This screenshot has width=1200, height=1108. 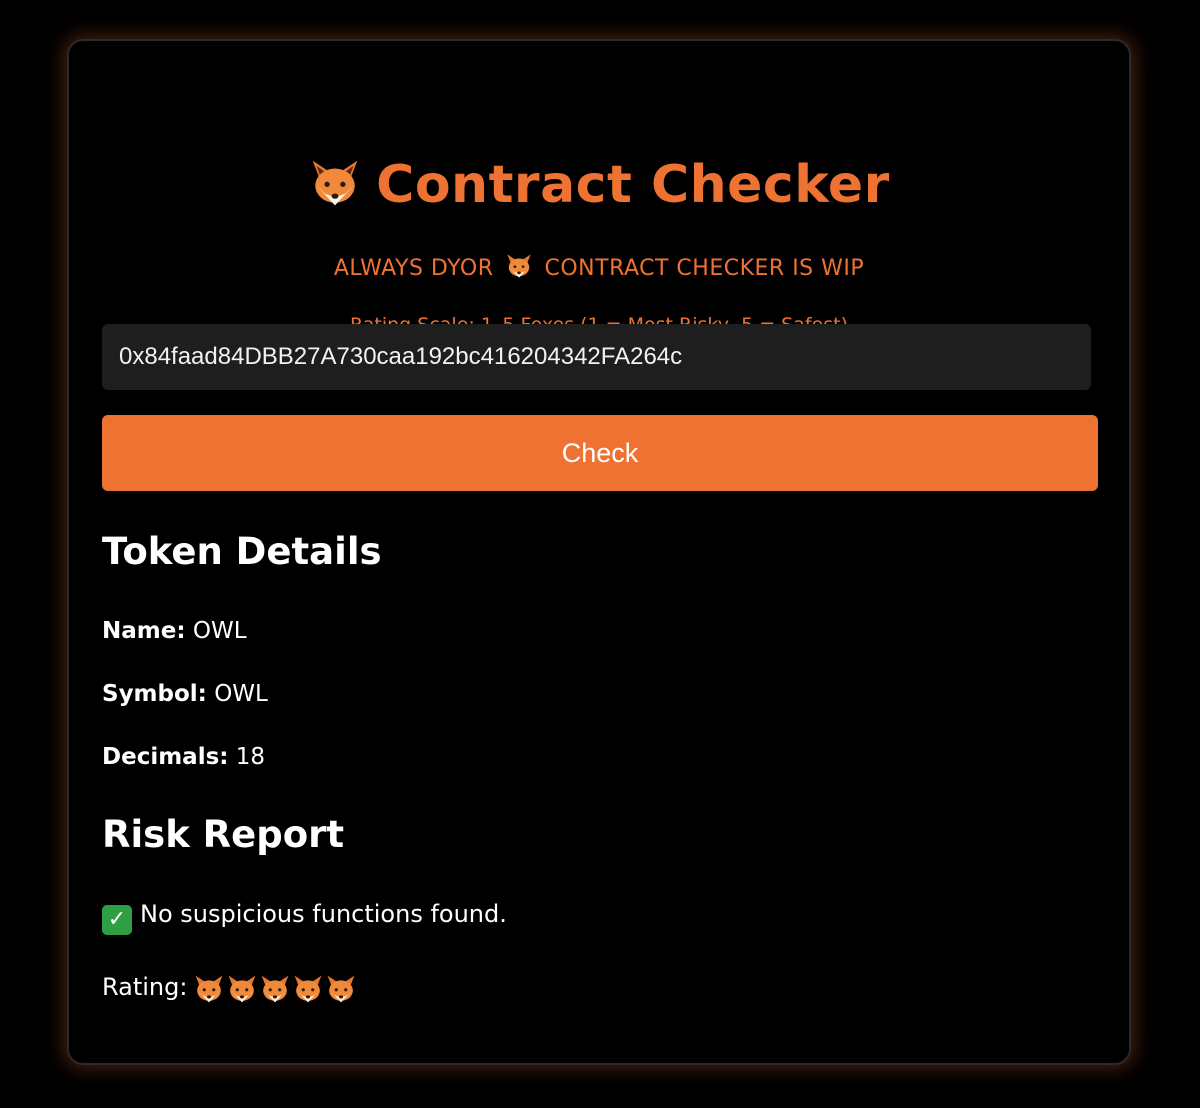 I want to click on warning-left-text: ALWAYS DYOR, so click(x=413, y=268).